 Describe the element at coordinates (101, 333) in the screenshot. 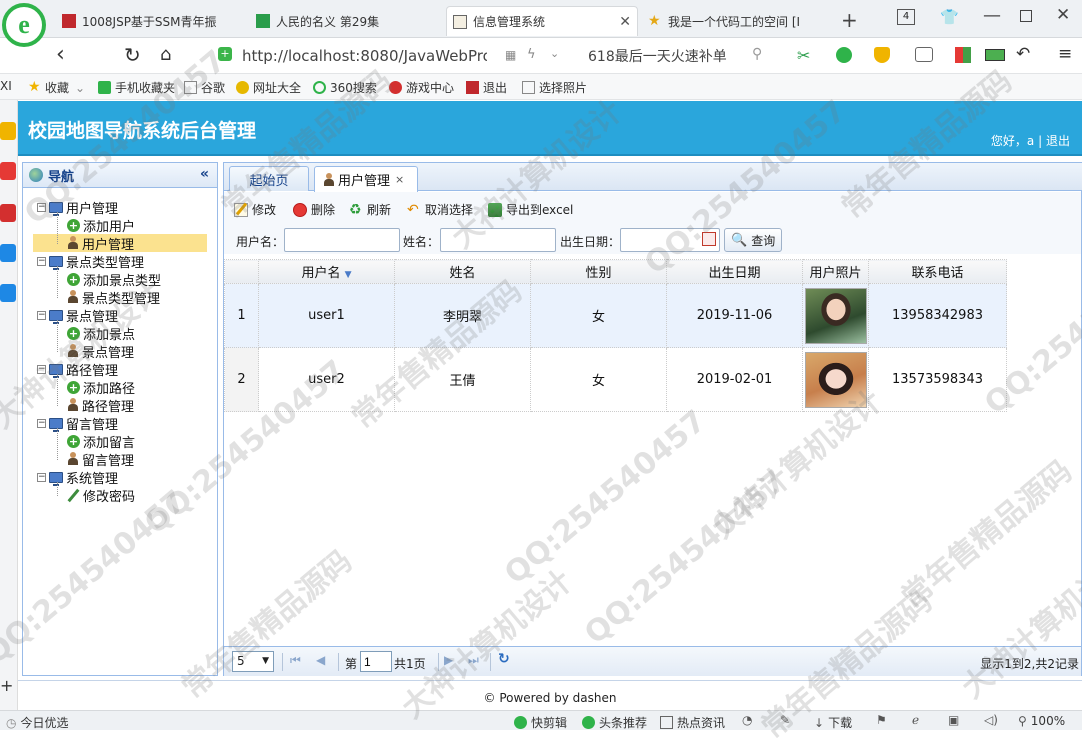

I see `tree-item: + 添加景点` at that location.